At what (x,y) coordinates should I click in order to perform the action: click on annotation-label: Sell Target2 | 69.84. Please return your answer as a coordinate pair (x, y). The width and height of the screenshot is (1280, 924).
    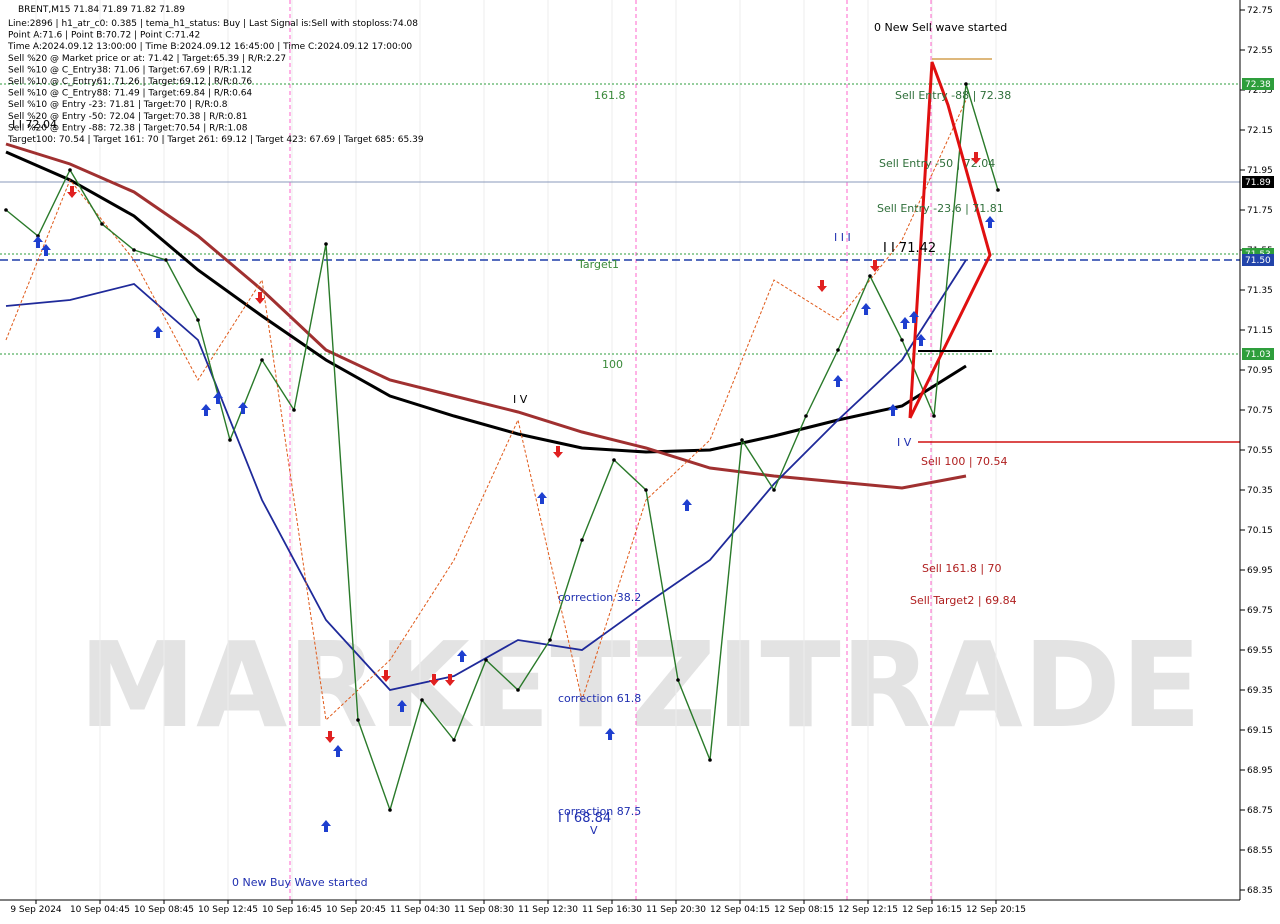
    Looking at the image, I should click on (963, 600).